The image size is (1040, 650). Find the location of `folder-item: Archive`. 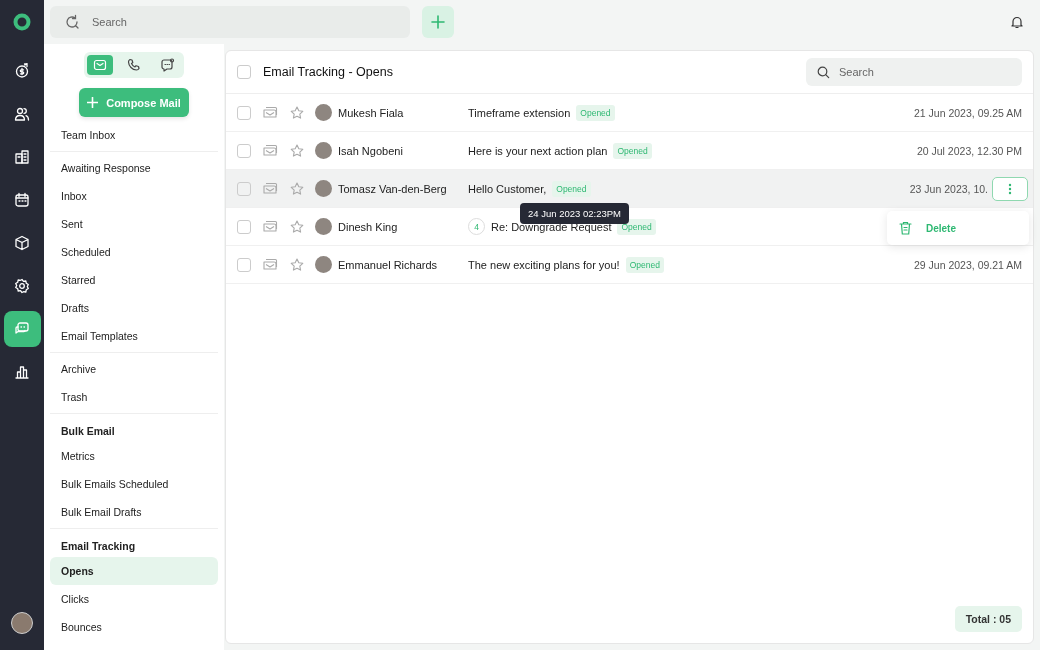

folder-item: Archive is located at coordinates (134, 369).